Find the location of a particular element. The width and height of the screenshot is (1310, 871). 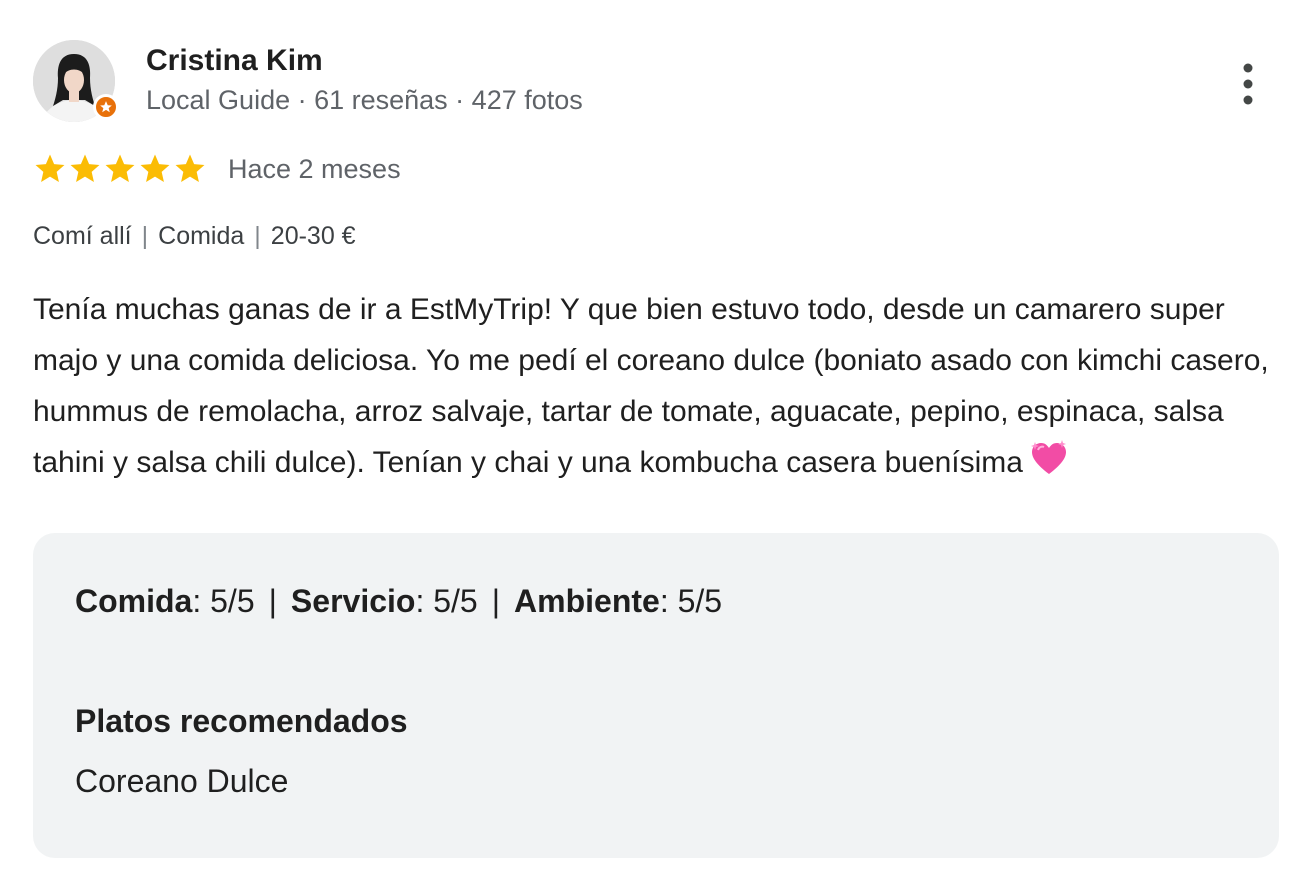

food-score-label: Comida is located at coordinates (134, 601).